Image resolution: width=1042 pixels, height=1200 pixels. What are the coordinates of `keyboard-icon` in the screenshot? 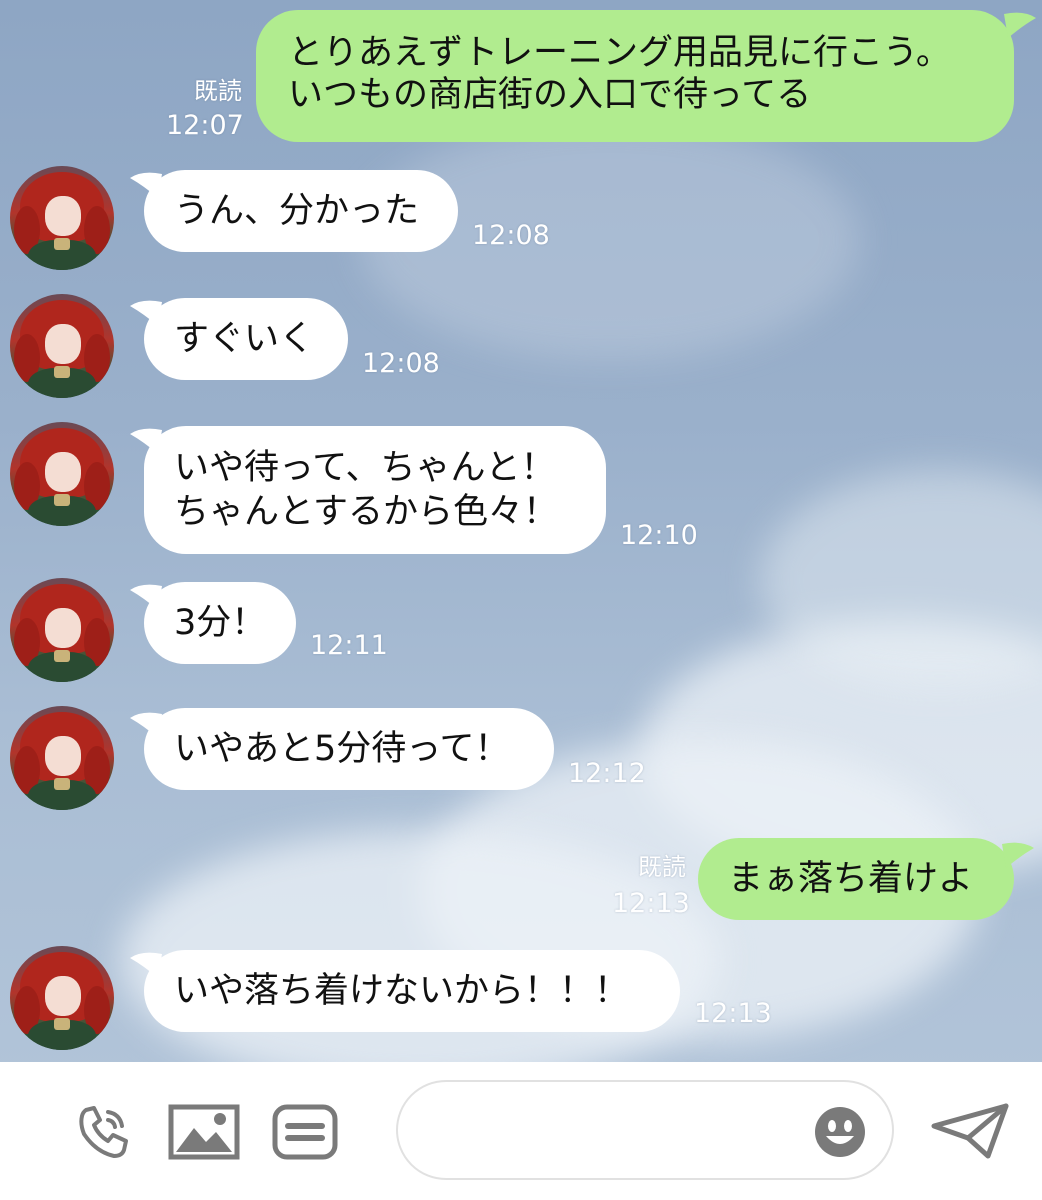 It's located at (305, 1132).